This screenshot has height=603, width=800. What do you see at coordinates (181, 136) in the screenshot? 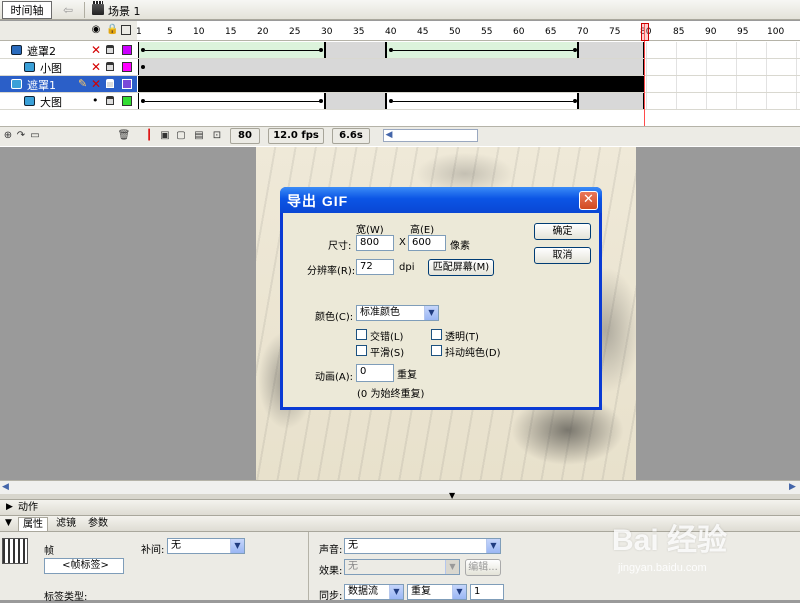
I see `onion-skin-outlines-icon: ▢` at bounding box center [181, 136].